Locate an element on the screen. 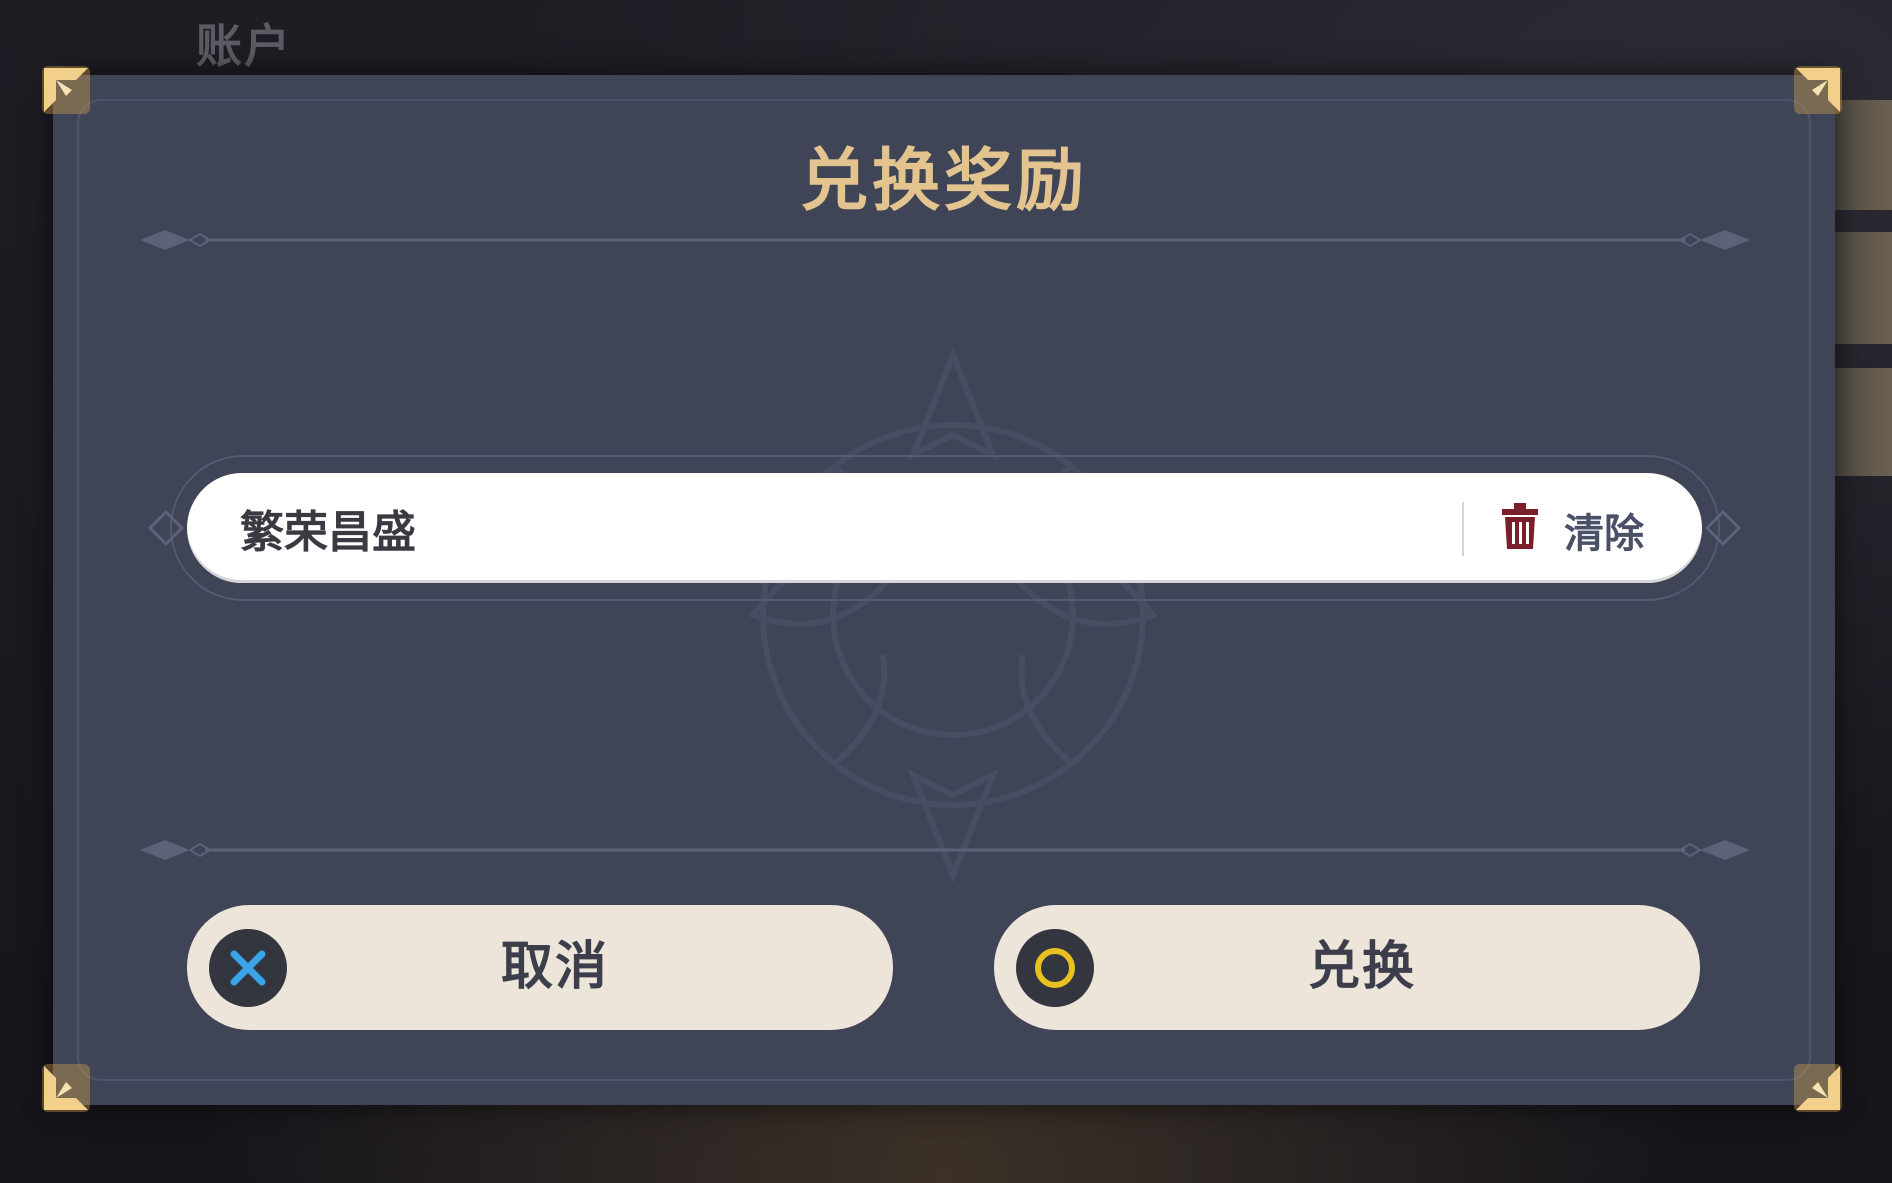  background-section-title: 账户 is located at coordinates (244, 46).